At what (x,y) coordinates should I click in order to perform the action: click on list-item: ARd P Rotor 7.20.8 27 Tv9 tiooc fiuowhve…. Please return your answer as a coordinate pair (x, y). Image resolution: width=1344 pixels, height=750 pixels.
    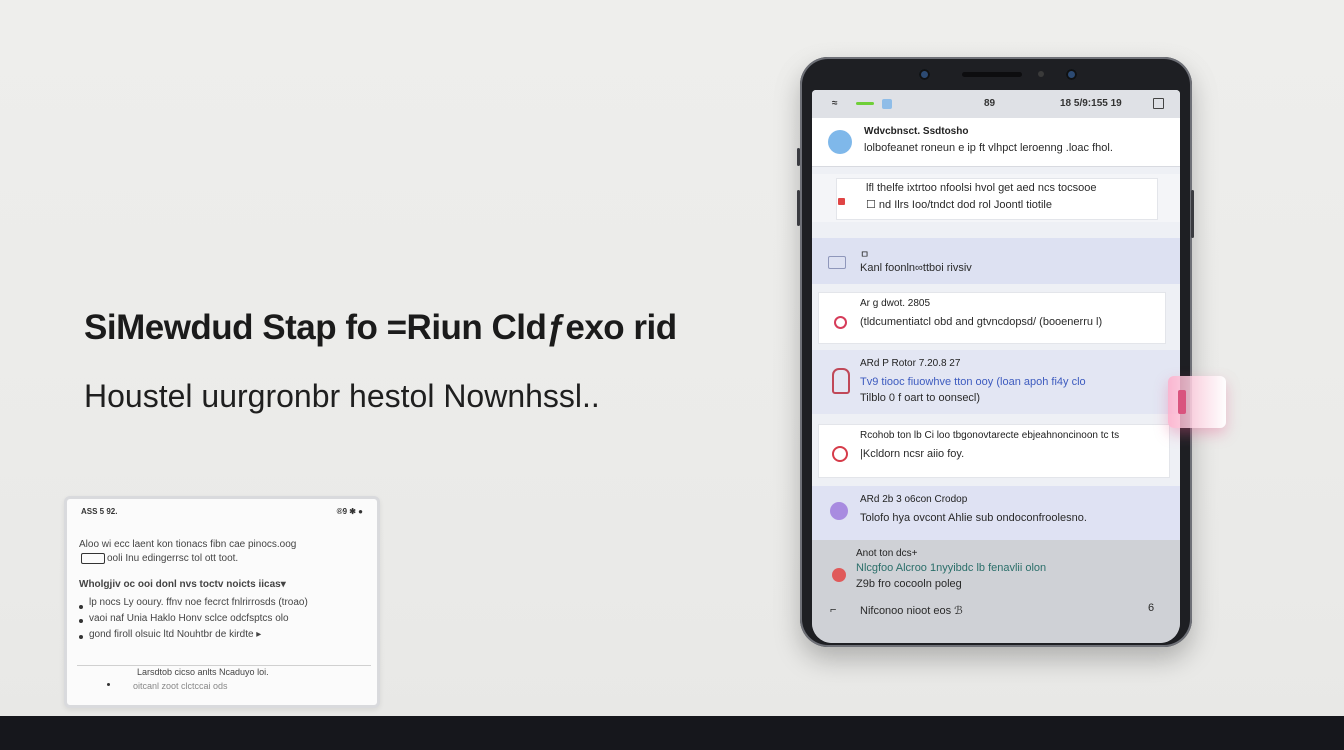
    Looking at the image, I should click on (996, 382).